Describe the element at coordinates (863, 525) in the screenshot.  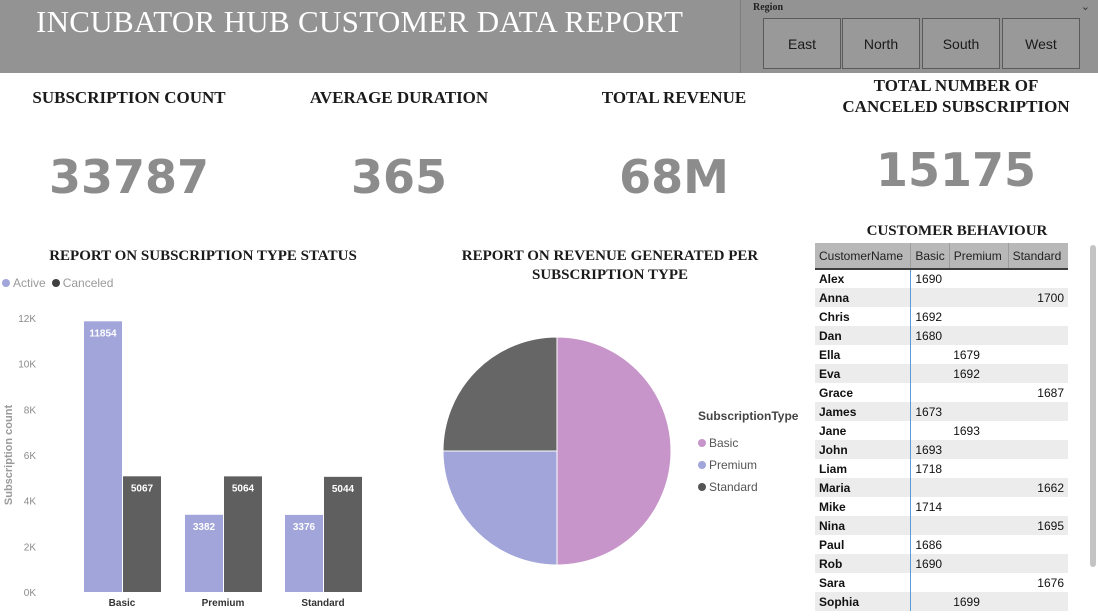
I see `customer-name-cell: Nina` at that location.